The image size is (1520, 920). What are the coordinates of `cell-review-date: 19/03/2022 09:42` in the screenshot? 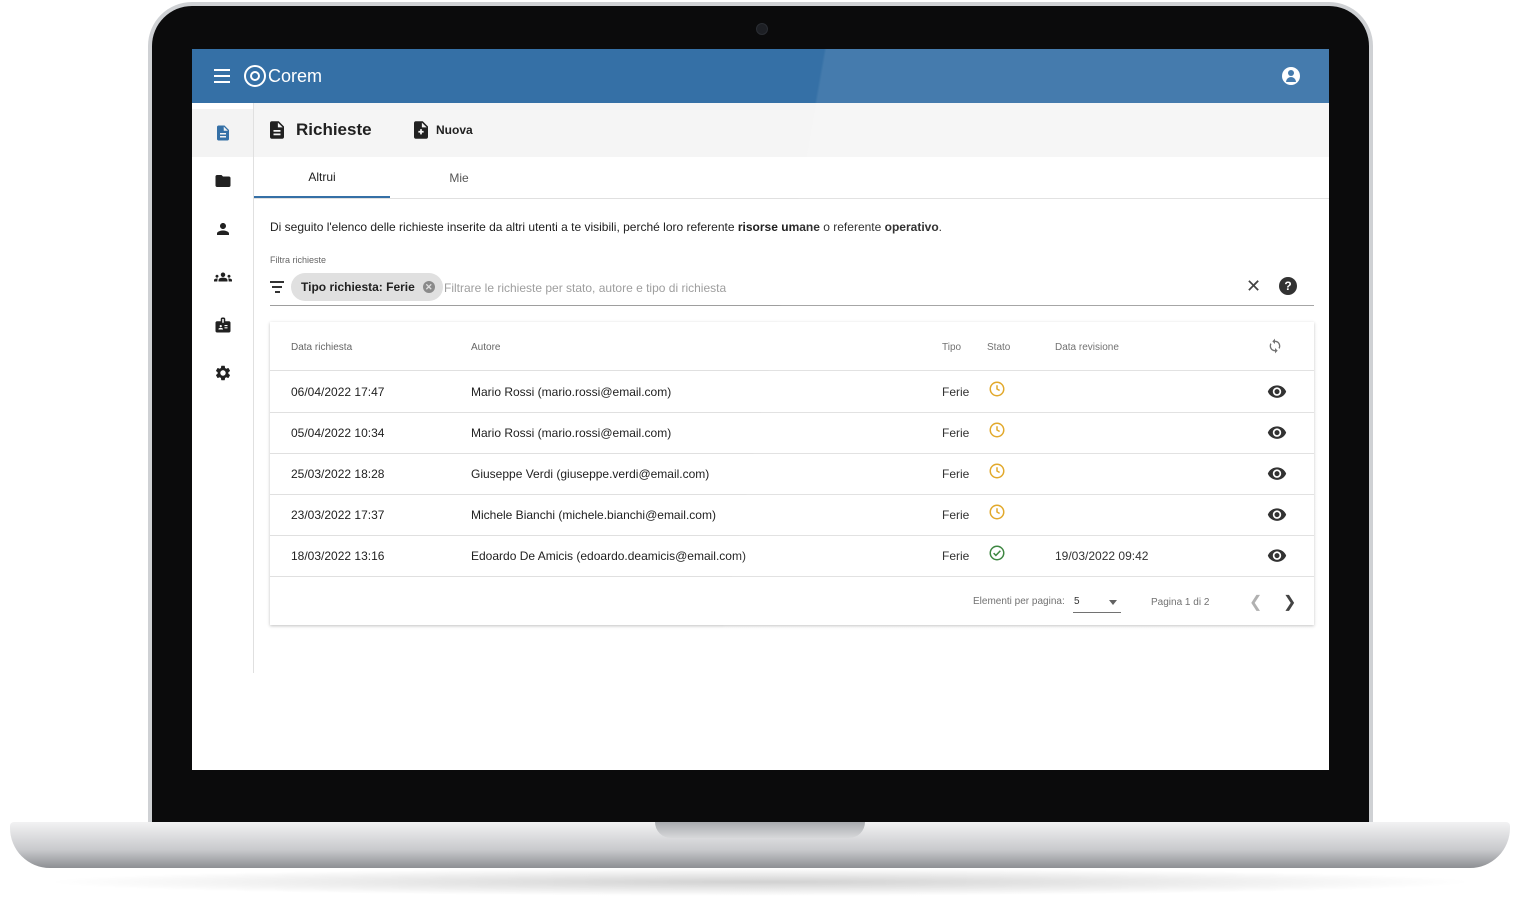 It's located at (1102, 556).